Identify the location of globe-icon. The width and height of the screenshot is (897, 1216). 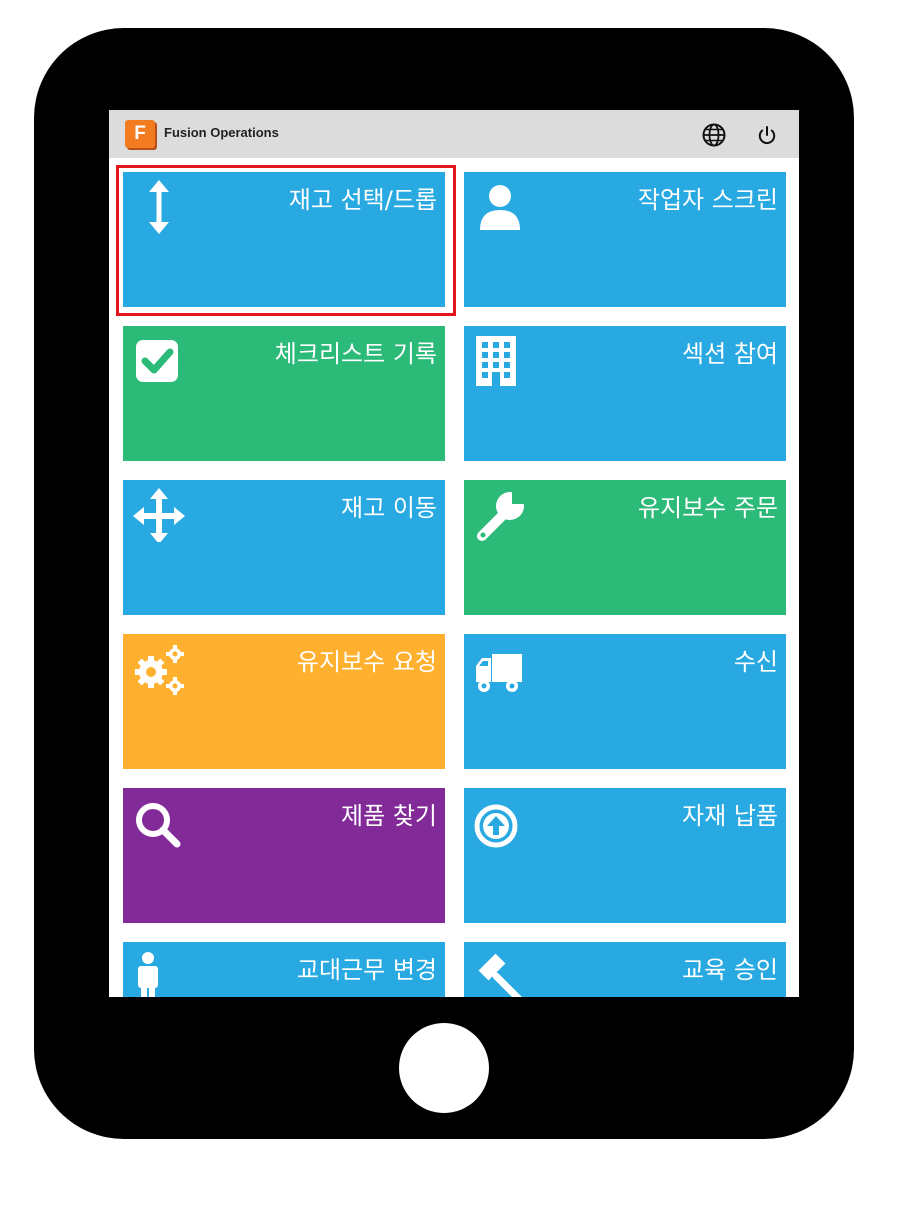
(714, 135).